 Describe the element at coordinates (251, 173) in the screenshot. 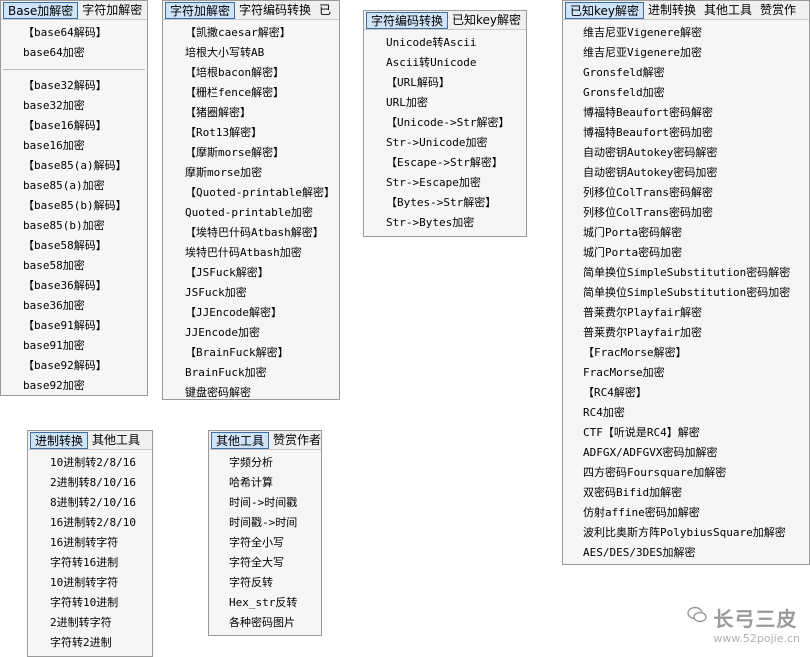

I see `menu-item: 摩斯morse加密` at that location.